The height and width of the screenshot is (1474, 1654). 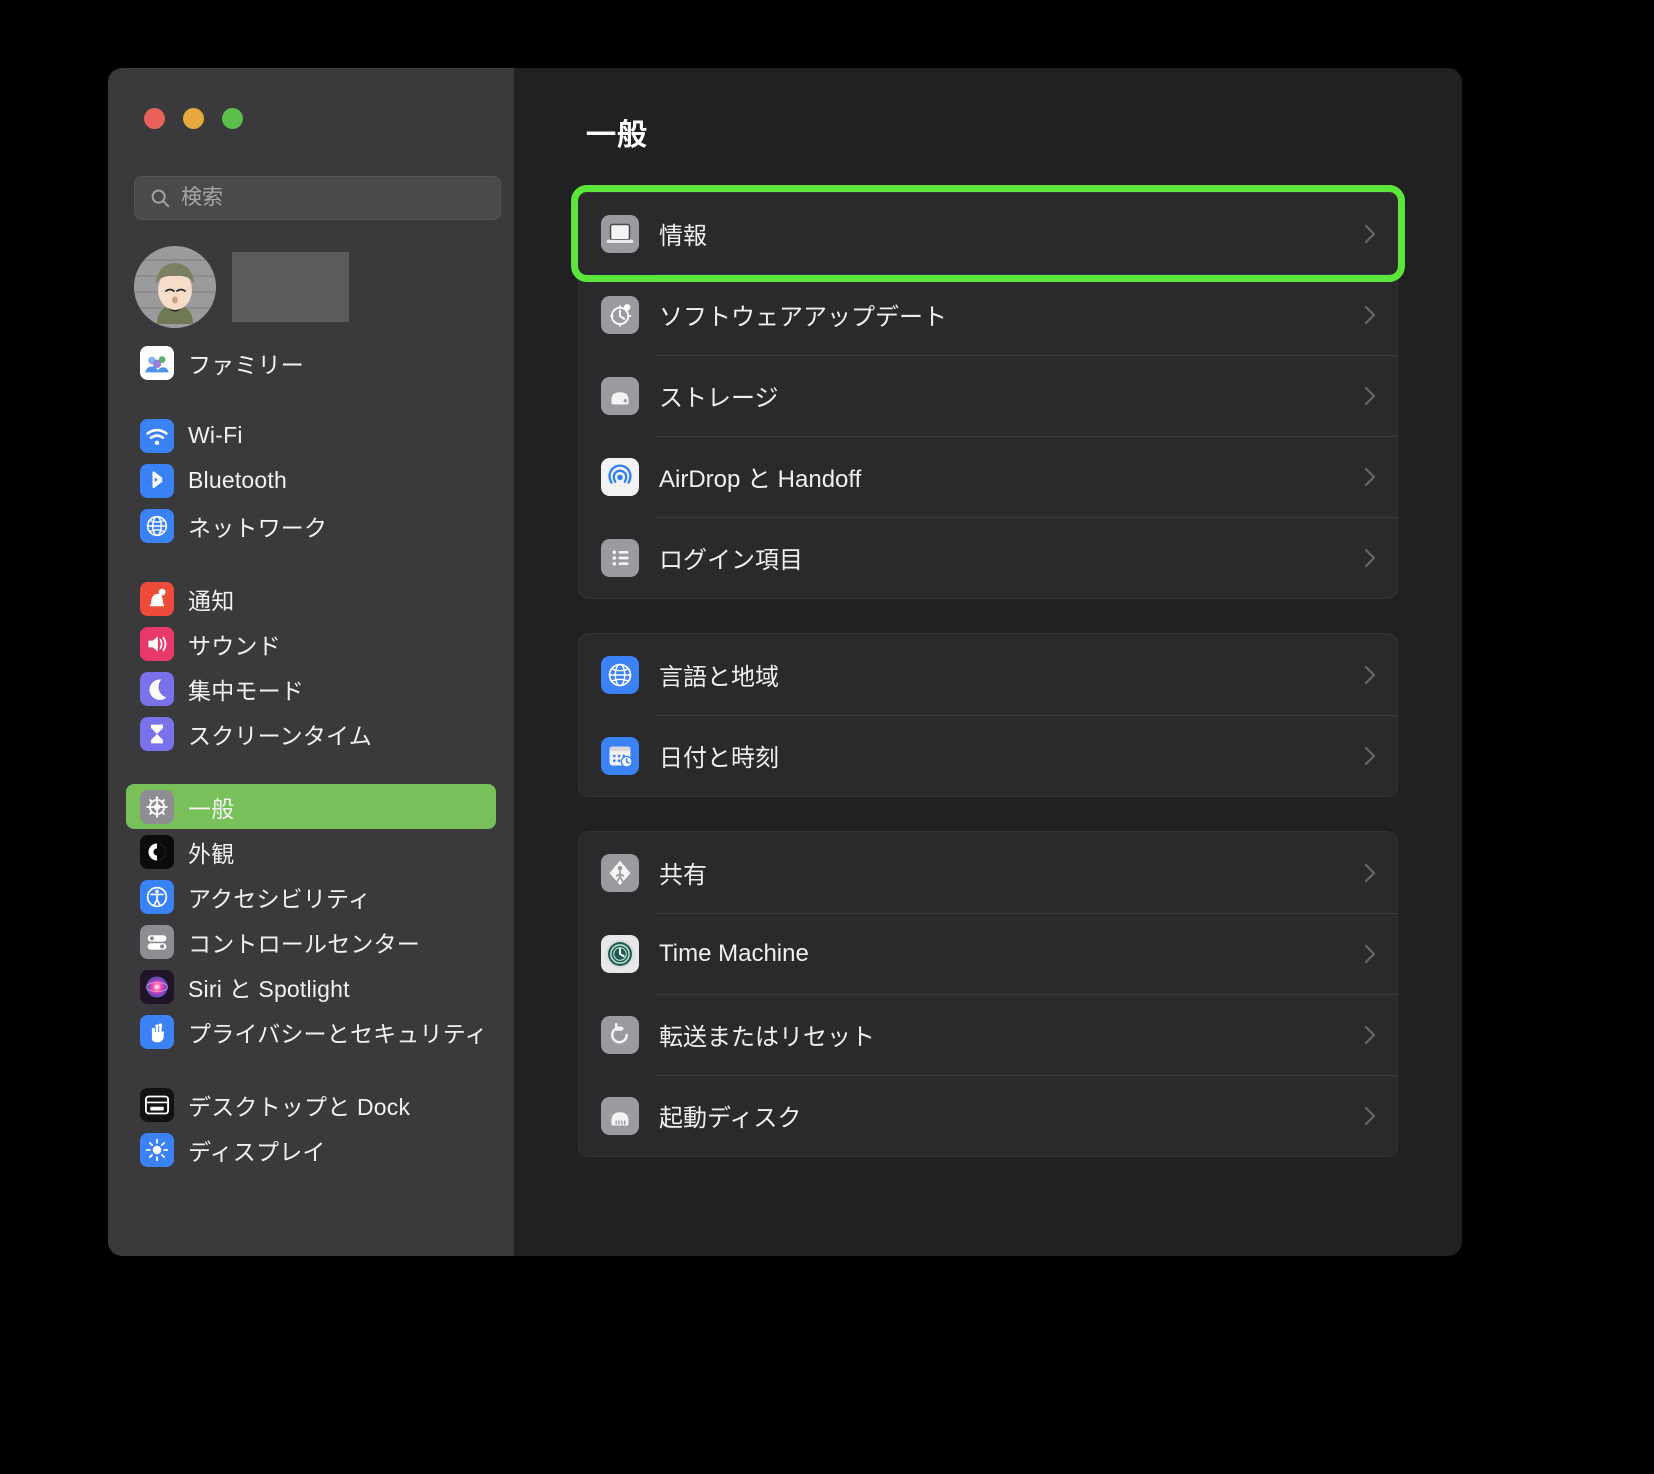 I want to click on search-field, so click(x=317, y=198).